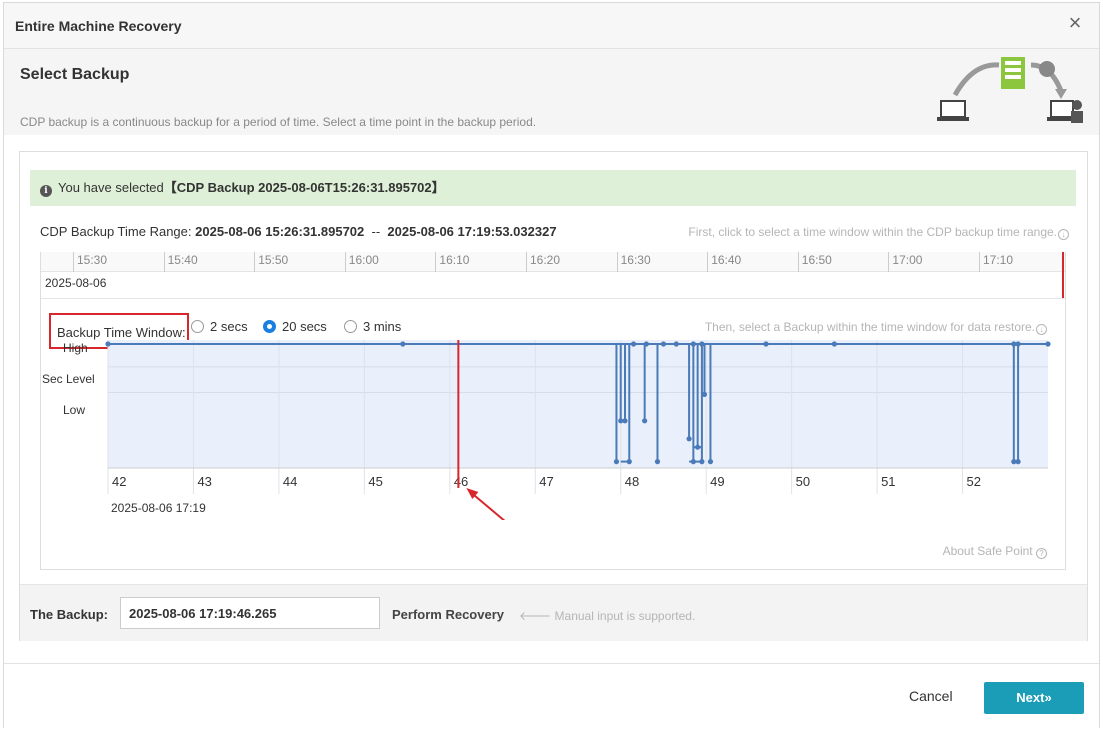  Describe the element at coordinates (551, 26) in the screenshot. I see `dialog-header: Entire Machine Recovery ×` at that location.